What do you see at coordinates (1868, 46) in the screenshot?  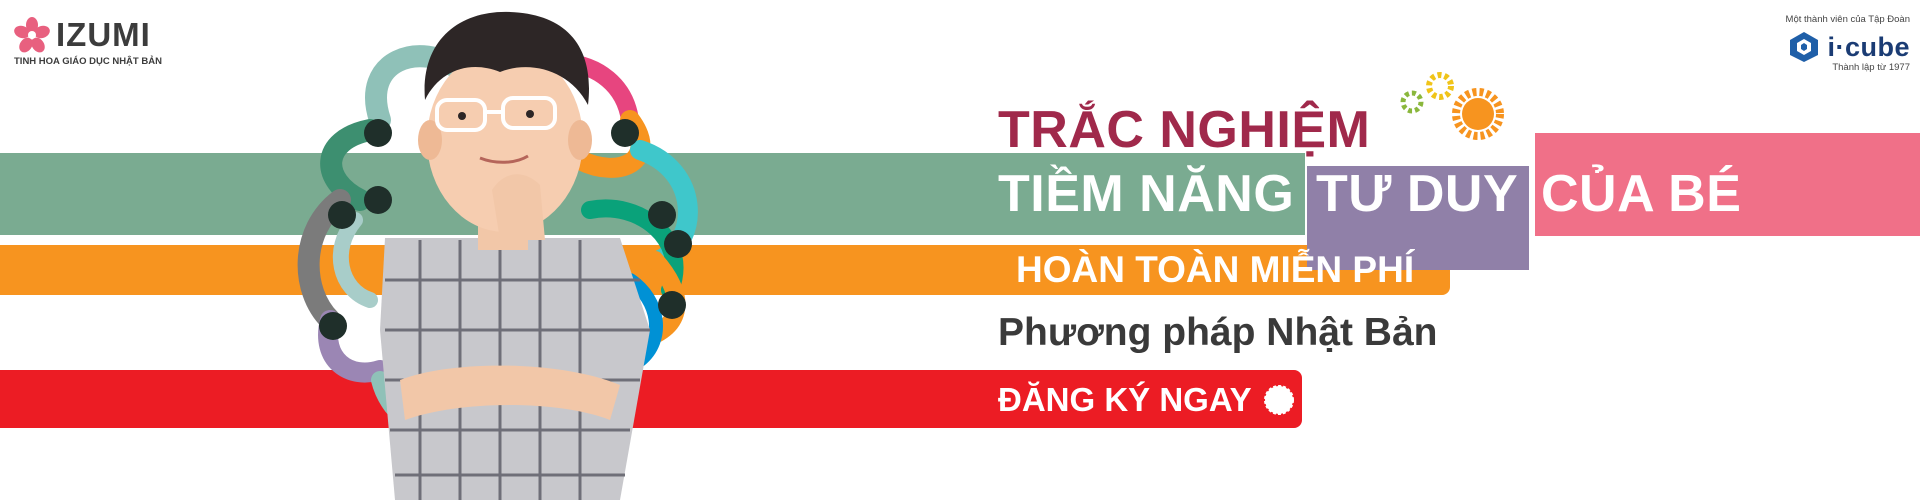 I see `partner-name: i·cube` at bounding box center [1868, 46].